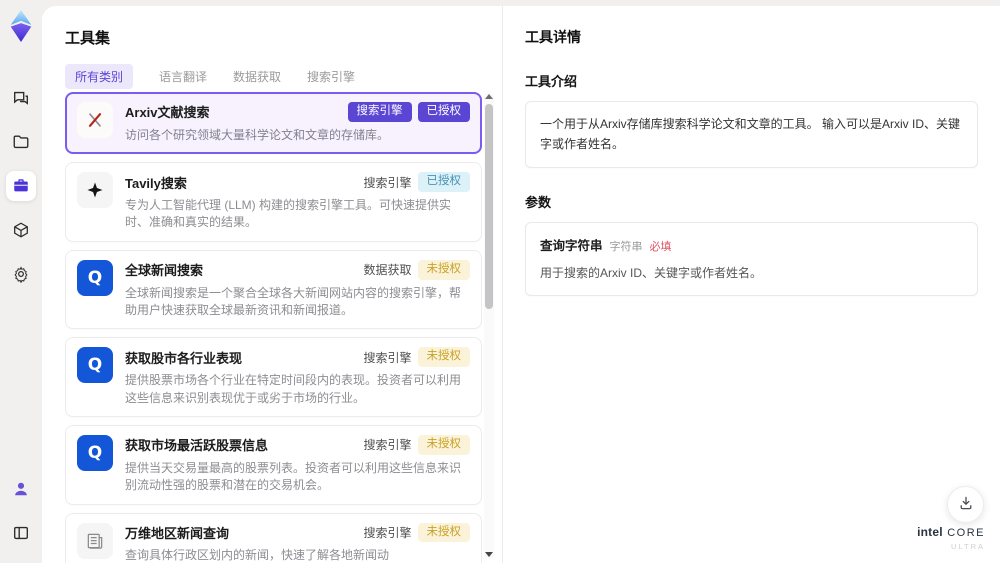 This screenshot has width=1000, height=563. Describe the element at coordinates (538, 202) in the screenshot. I see `params-heading: 参数` at that location.